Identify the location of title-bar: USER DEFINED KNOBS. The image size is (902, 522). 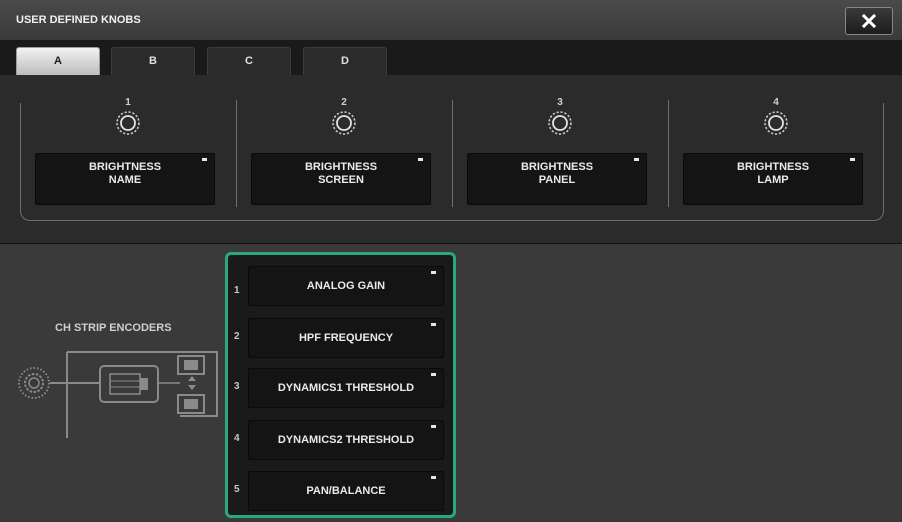
(451, 20).